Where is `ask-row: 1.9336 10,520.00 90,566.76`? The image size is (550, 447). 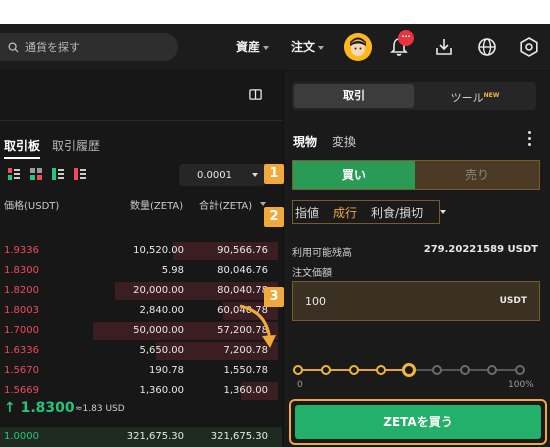
ask-row: 1.9336 10,520.00 90,566.76 is located at coordinates (141, 251).